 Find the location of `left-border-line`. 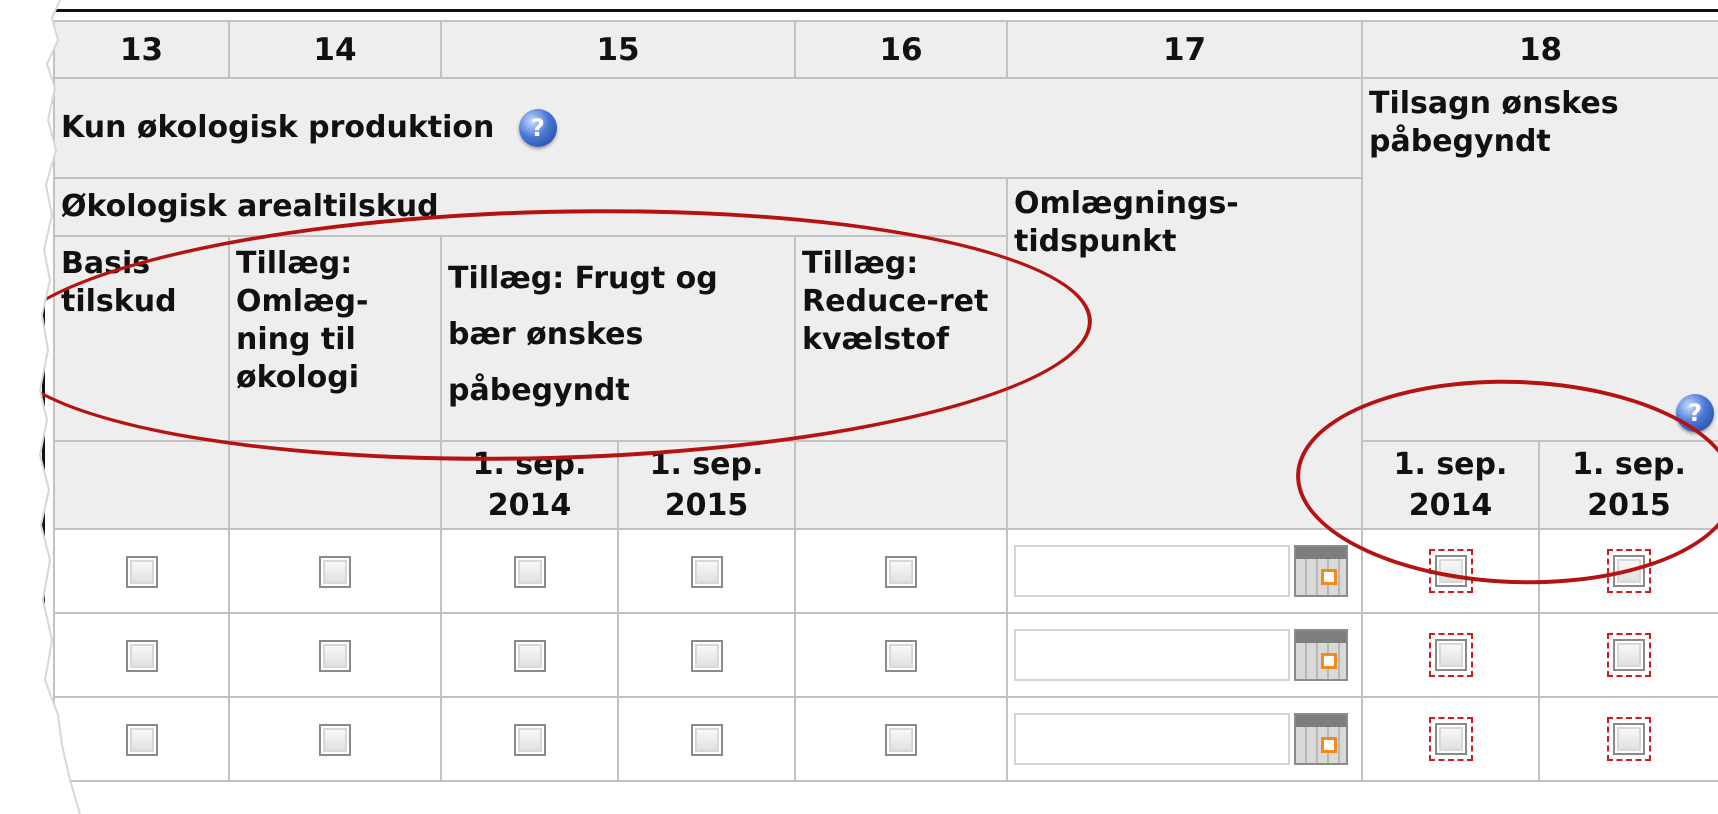

left-border-line is located at coordinates (43, 331).